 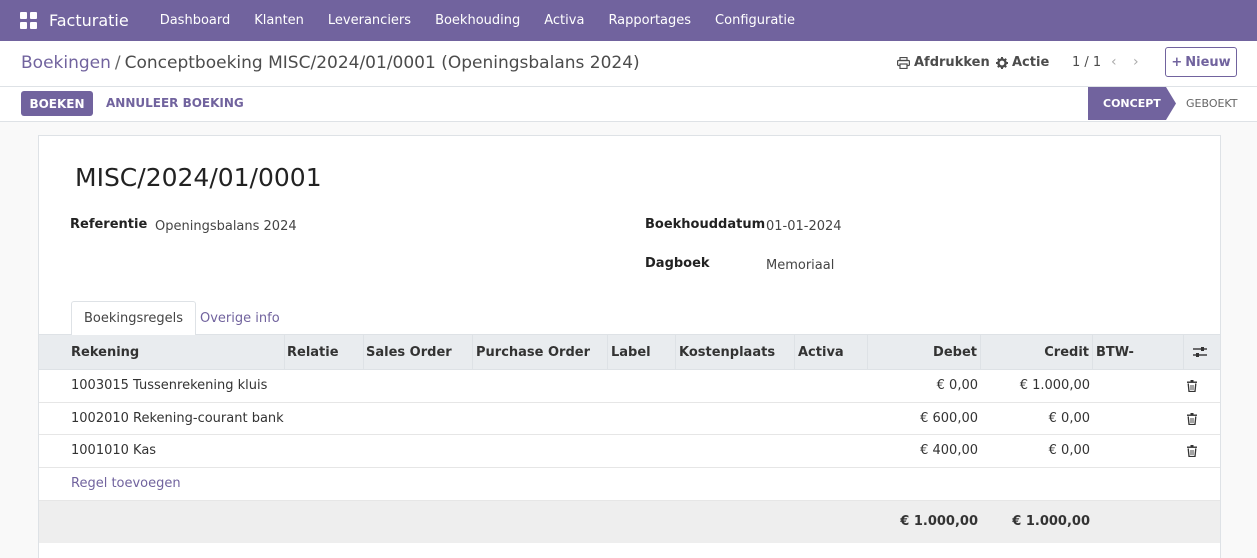 I want to click on row-debit: € 600,00, so click(x=923, y=419).